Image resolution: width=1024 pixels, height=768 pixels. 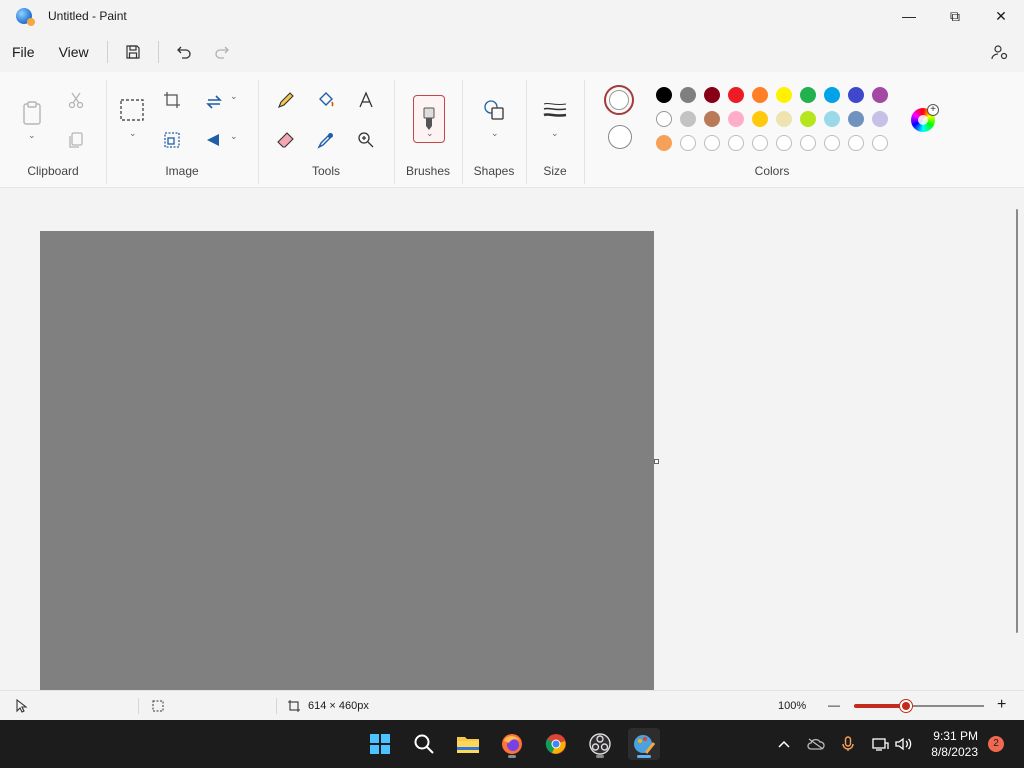 What do you see at coordinates (644, 744) in the screenshot?
I see `paint-taskbar-button` at bounding box center [644, 744].